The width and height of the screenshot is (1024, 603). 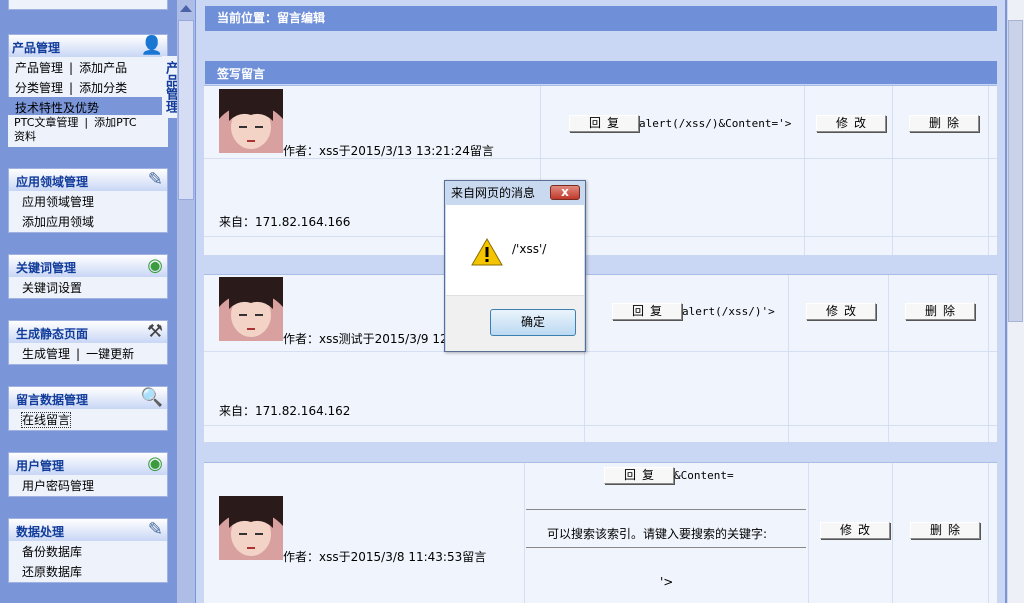 What do you see at coordinates (78, 354) in the screenshot?
I see `static-row: 生成管理 | 一键更新` at bounding box center [78, 354].